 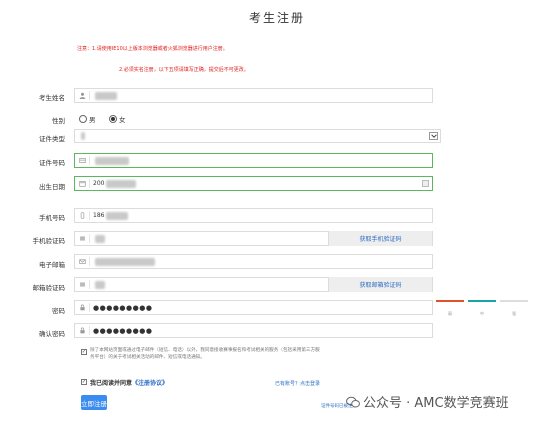 What do you see at coordinates (49, 241) in the screenshot?
I see `sms-code-label: 手机验证码` at bounding box center [49, 241].